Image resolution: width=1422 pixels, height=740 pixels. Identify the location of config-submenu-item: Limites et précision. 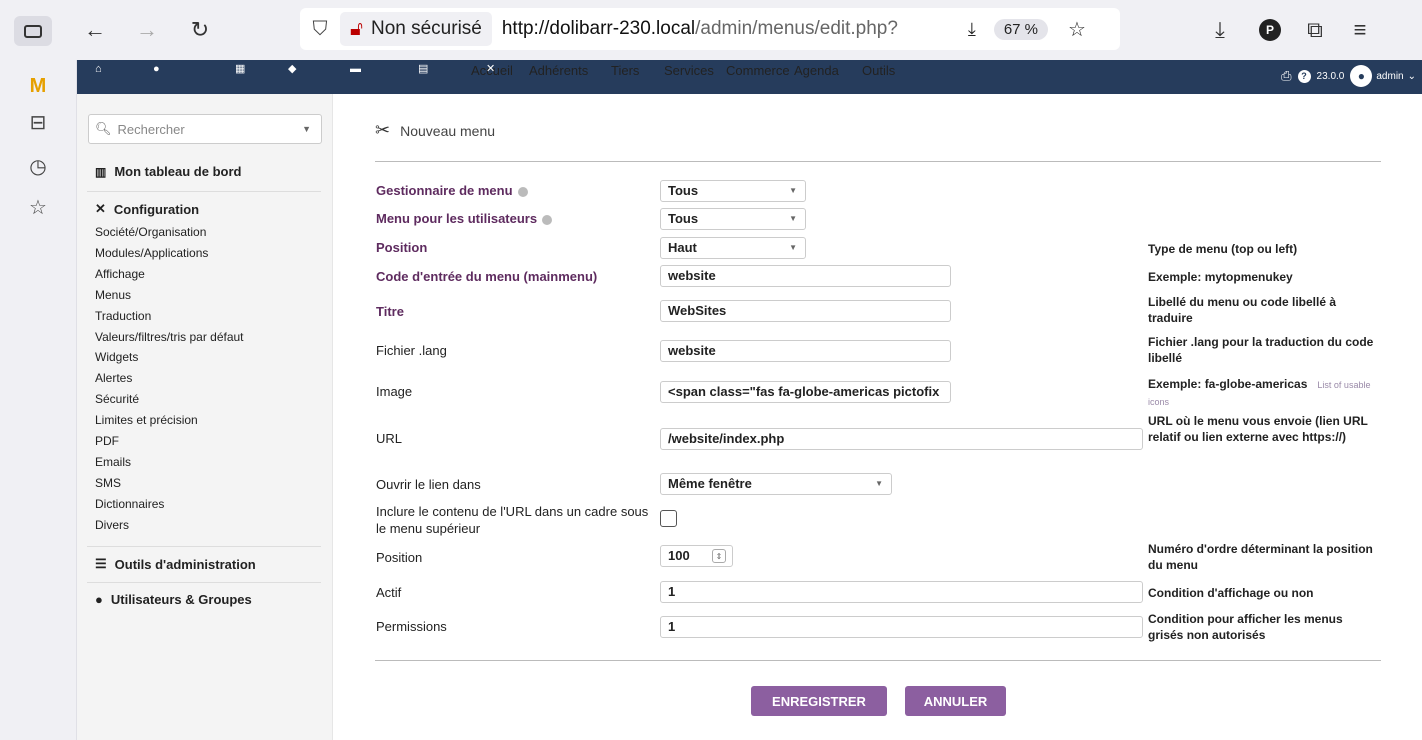
(146, 420).